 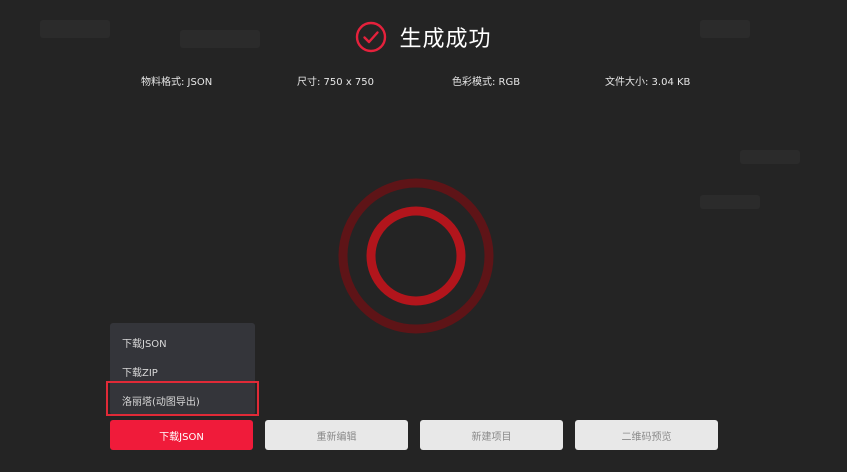 What do you see at coordinates (371, 37) in the screenshot?
I see `check-circle-icon` at bounding box center [371, 37].